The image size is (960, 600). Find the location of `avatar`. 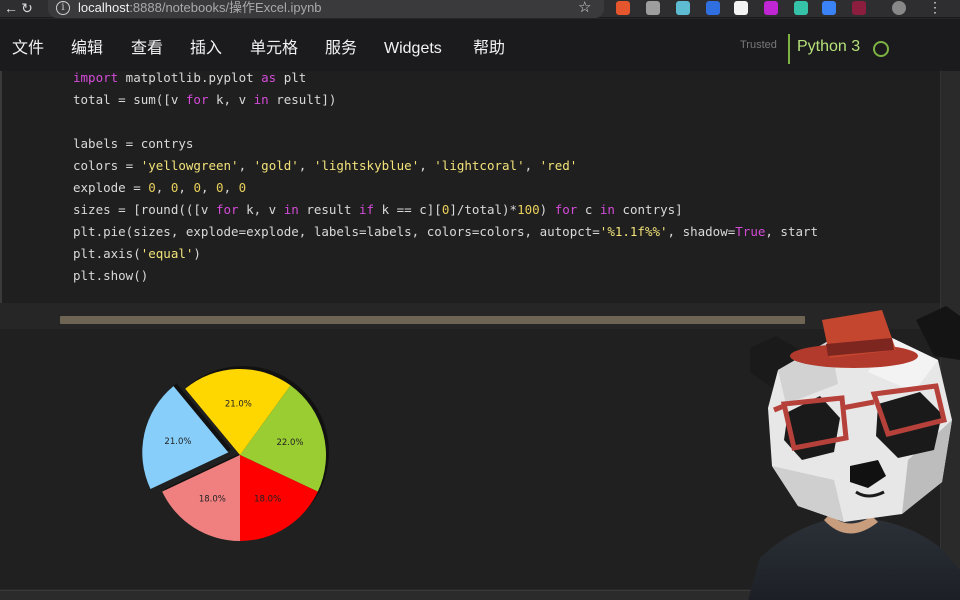

avatar is located at coordinates (899, 8).